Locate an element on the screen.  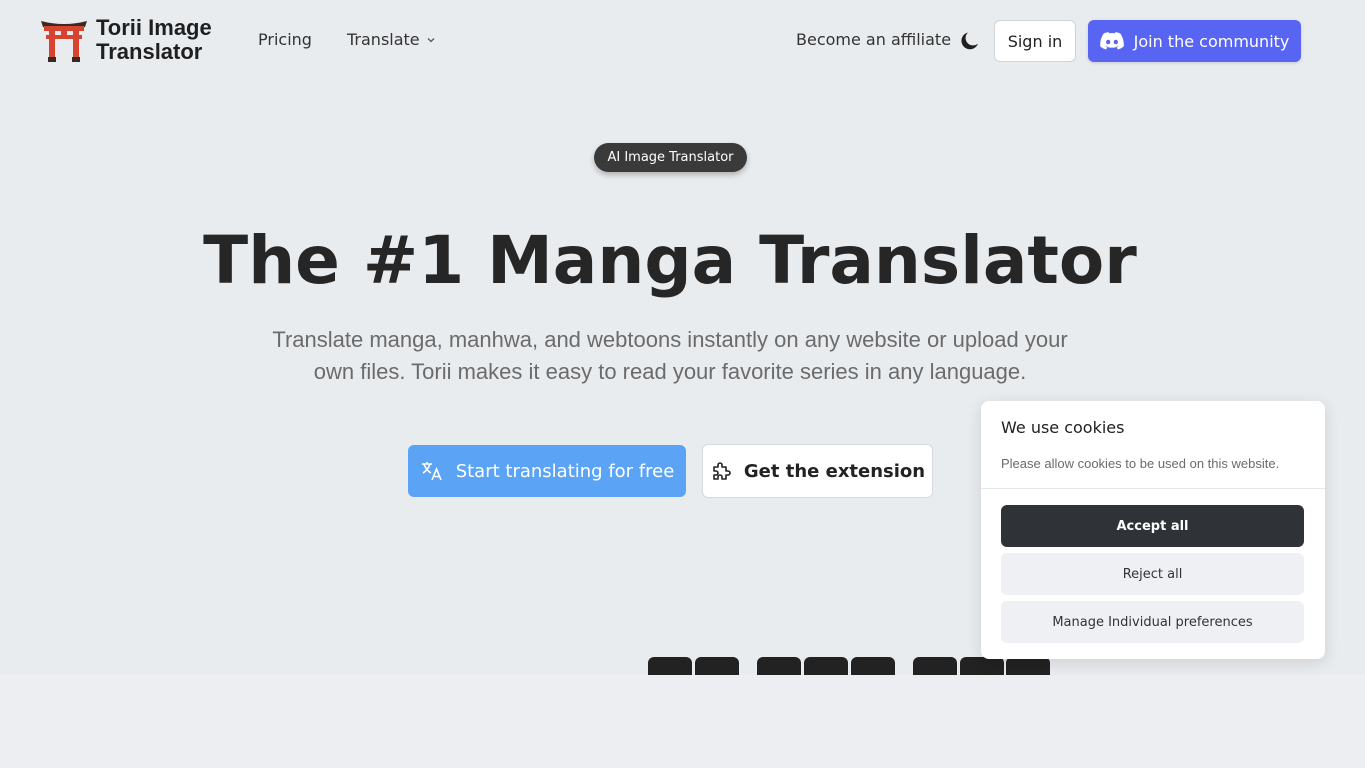
torii-gate-icon is located at coordinates (64, 41).